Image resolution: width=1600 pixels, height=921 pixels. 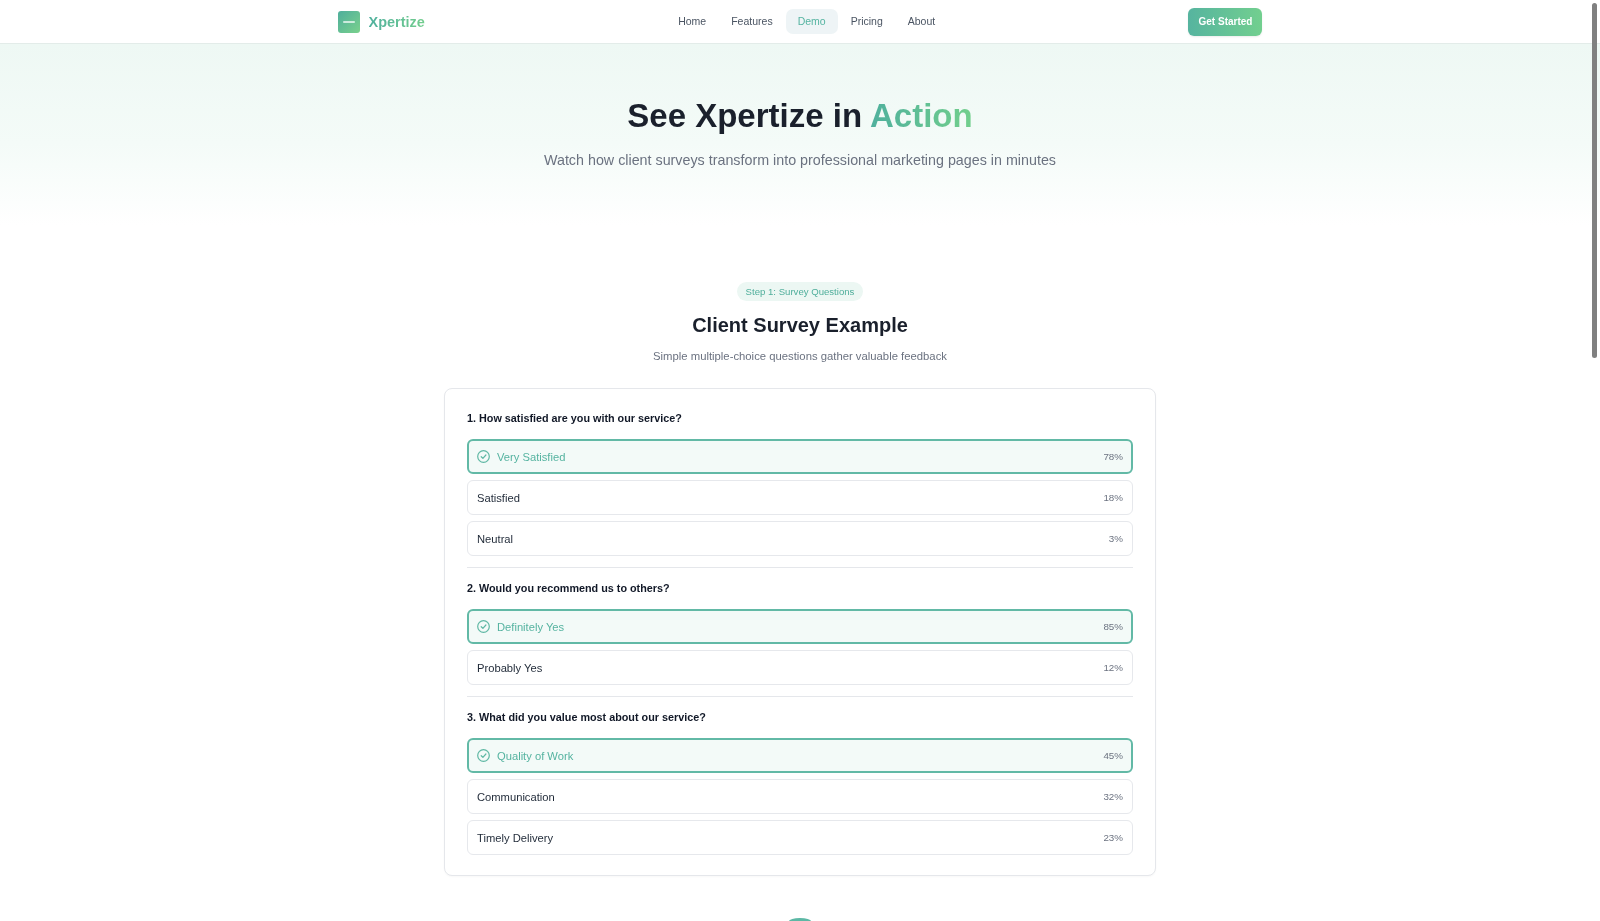 I want to click on answer-option: Communication 32%, so click(x=800, y=796).